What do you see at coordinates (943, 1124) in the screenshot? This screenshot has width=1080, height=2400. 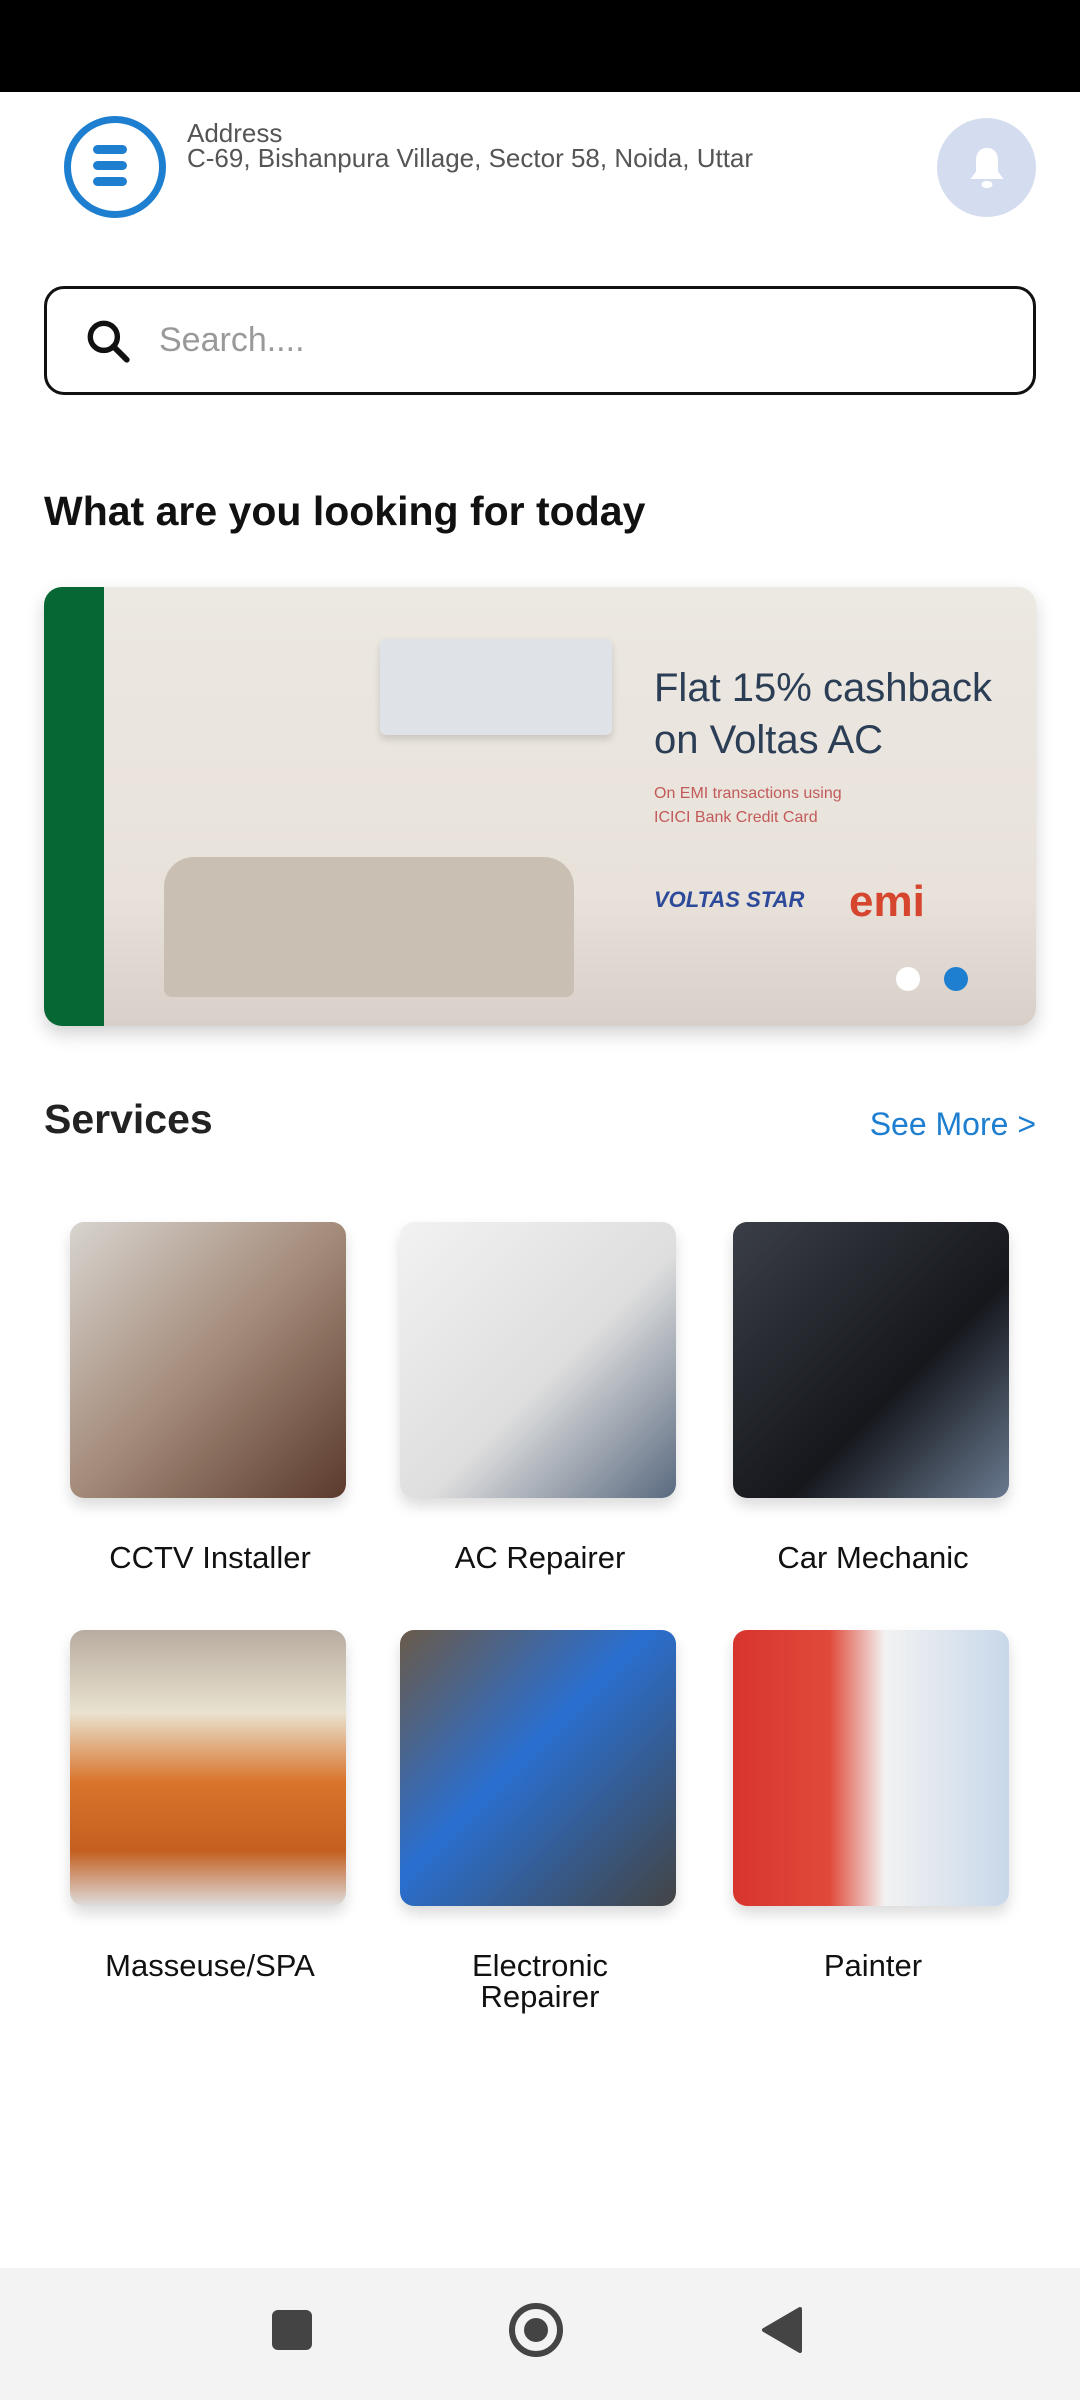 I see `see-more-link: See More >` at bounding box center [943, 1124].